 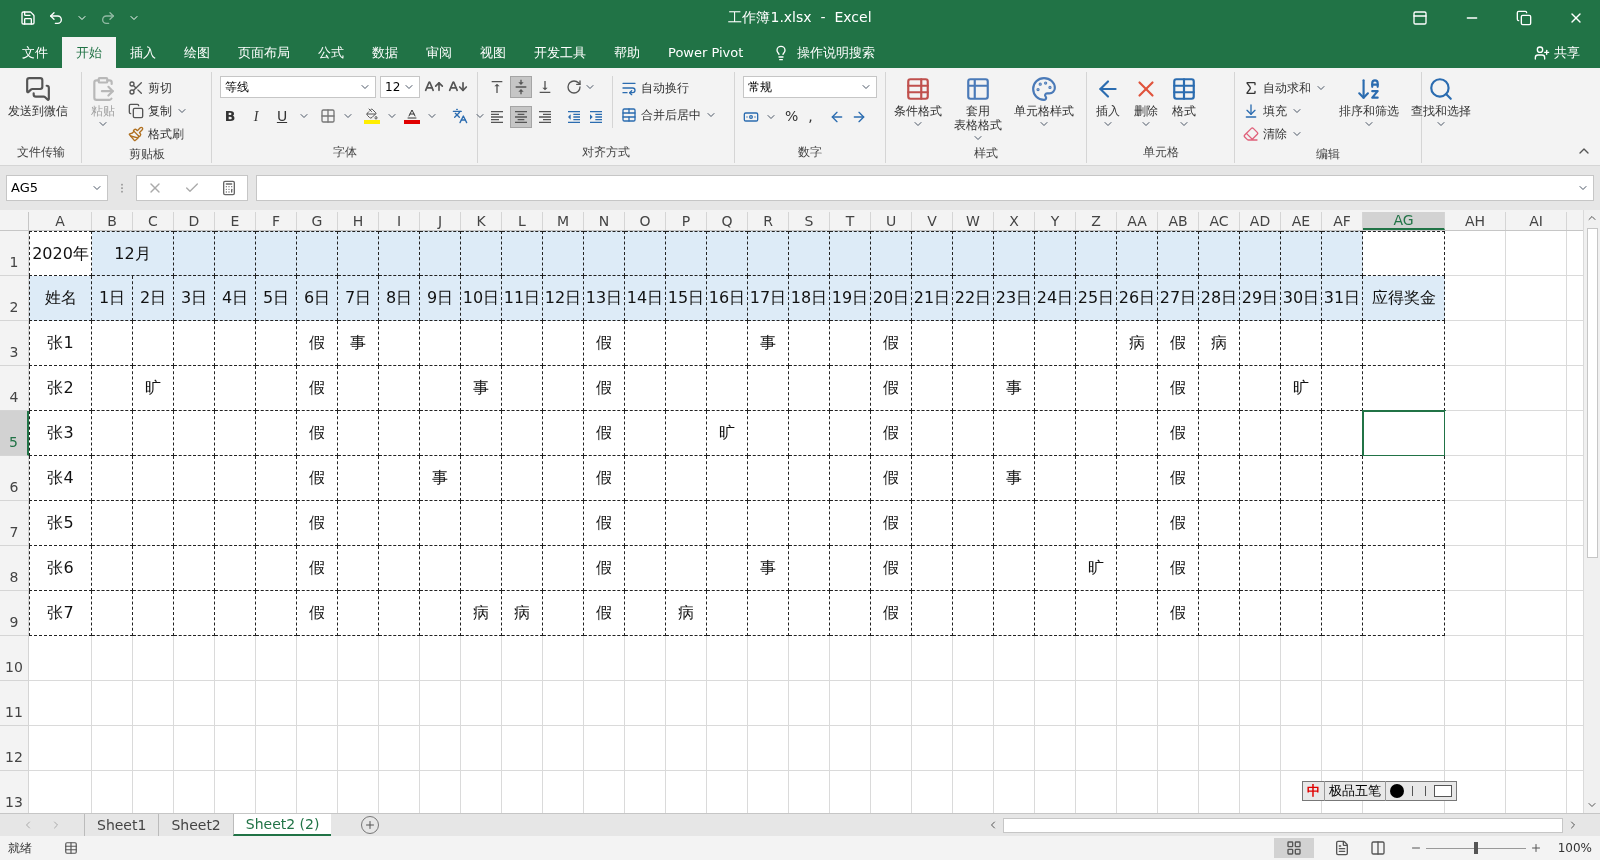 I want to click on ribbon-tab: 绘图, so click(x=197, y=52).